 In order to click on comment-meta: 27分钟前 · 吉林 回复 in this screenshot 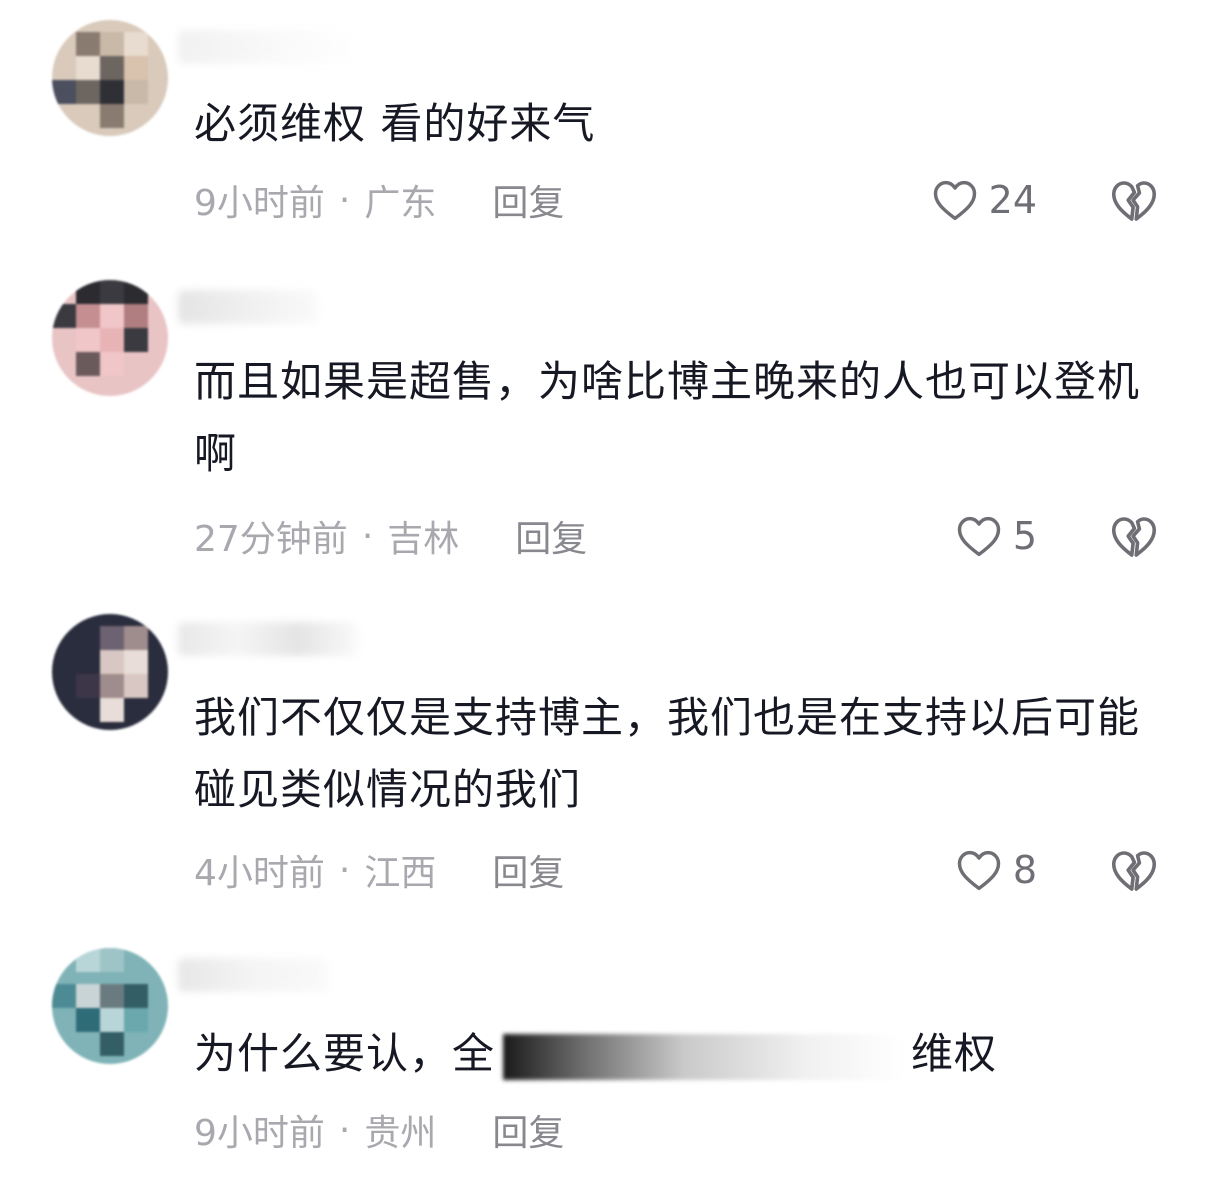, I will do `click(390, 536)`.